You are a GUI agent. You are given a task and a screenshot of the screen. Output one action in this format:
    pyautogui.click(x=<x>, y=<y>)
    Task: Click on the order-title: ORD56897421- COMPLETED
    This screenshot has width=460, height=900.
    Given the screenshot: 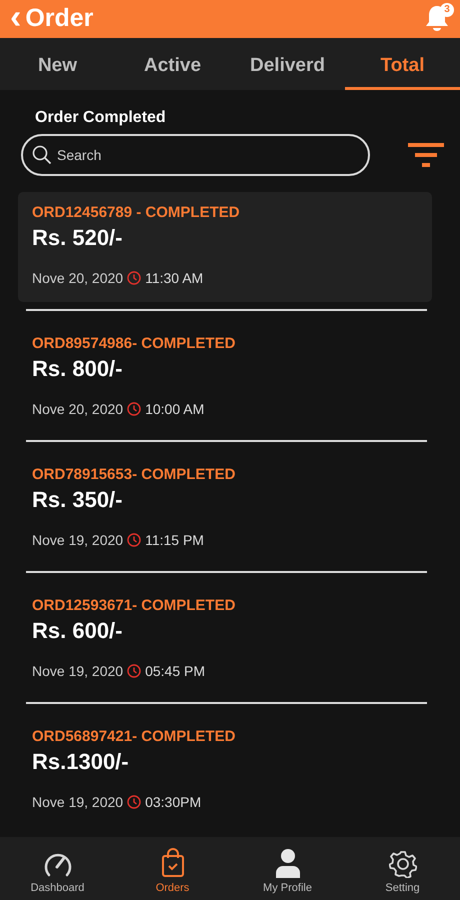 What is the action you would take?
    pyautogui.click(x=134, y=737)
    